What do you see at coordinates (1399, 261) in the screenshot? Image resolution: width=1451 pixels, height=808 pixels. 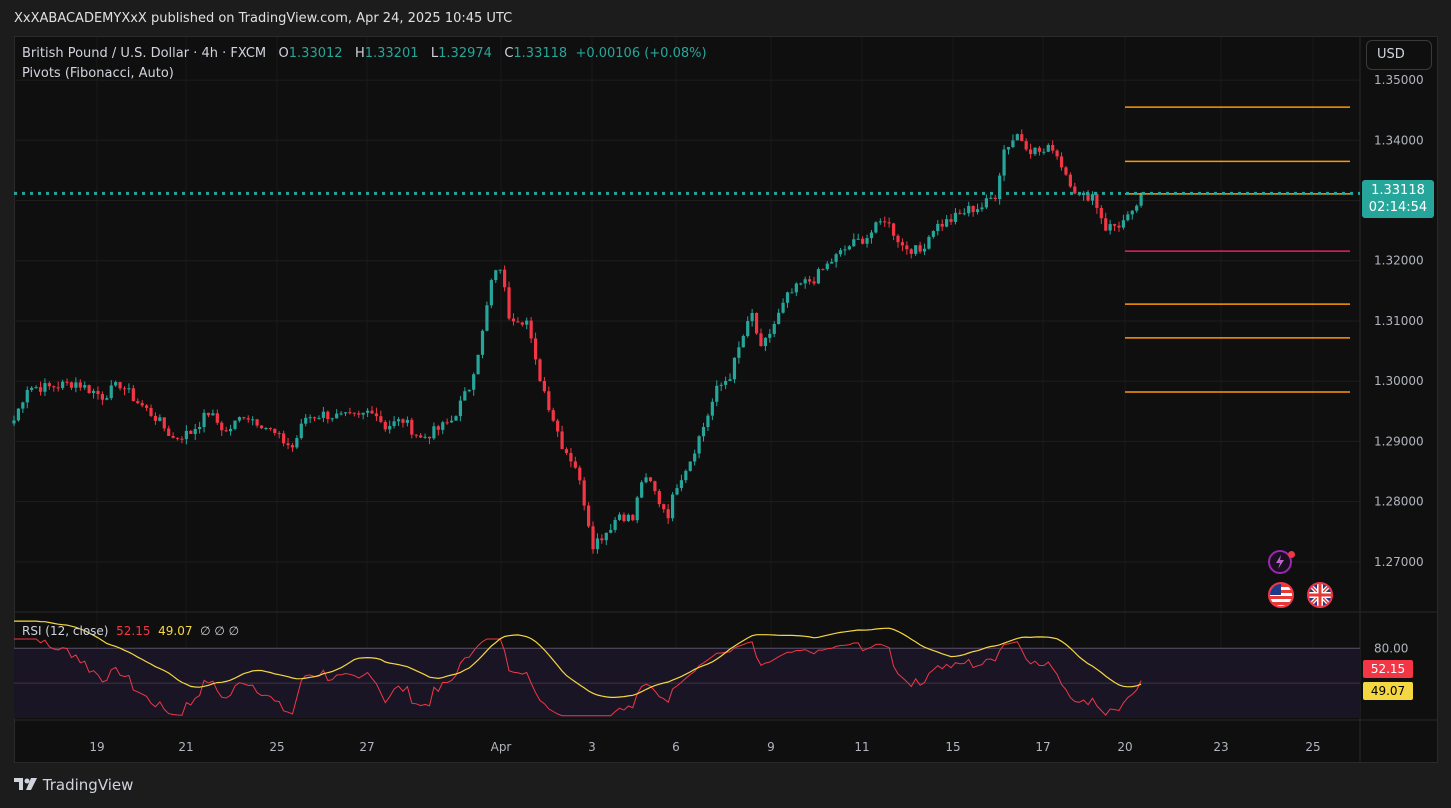 I see `y-tick-label: 1.32000` at bounding box center [1399, 261].